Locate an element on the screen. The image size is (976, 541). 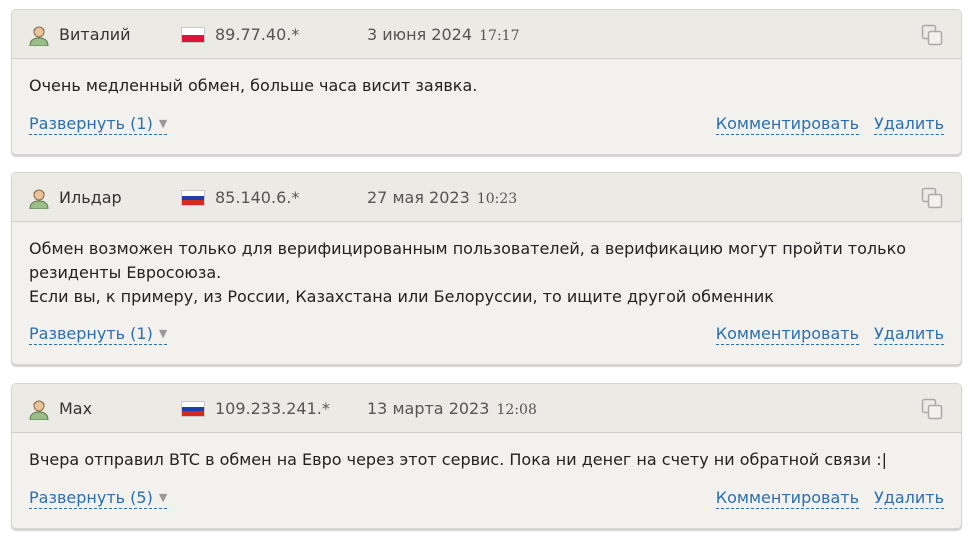
comment-time: 12:08 is located at coordinates (516, 410).